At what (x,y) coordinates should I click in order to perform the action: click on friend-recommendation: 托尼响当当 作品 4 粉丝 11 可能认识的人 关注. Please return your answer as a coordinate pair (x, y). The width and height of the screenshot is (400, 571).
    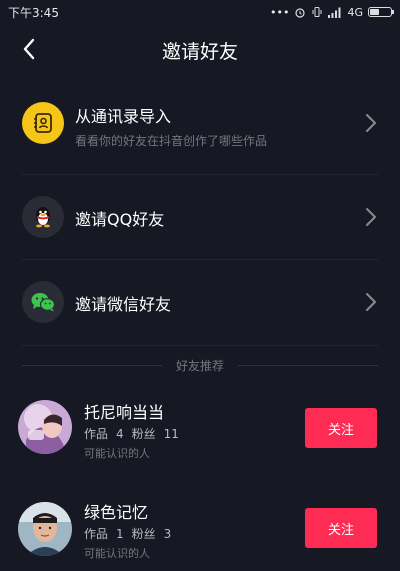
    Looking at the image, I should click on (200, 430).